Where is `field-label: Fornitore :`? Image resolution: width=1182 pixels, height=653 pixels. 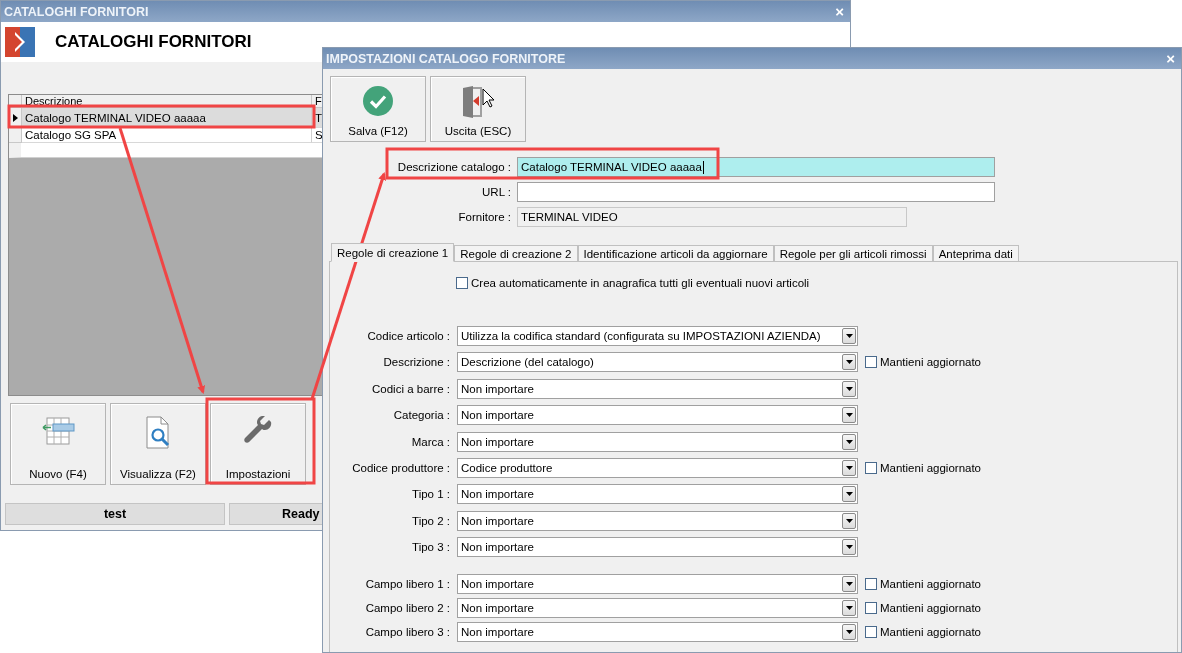
field-label: Fornitore : is located at coordinates (484, 217).